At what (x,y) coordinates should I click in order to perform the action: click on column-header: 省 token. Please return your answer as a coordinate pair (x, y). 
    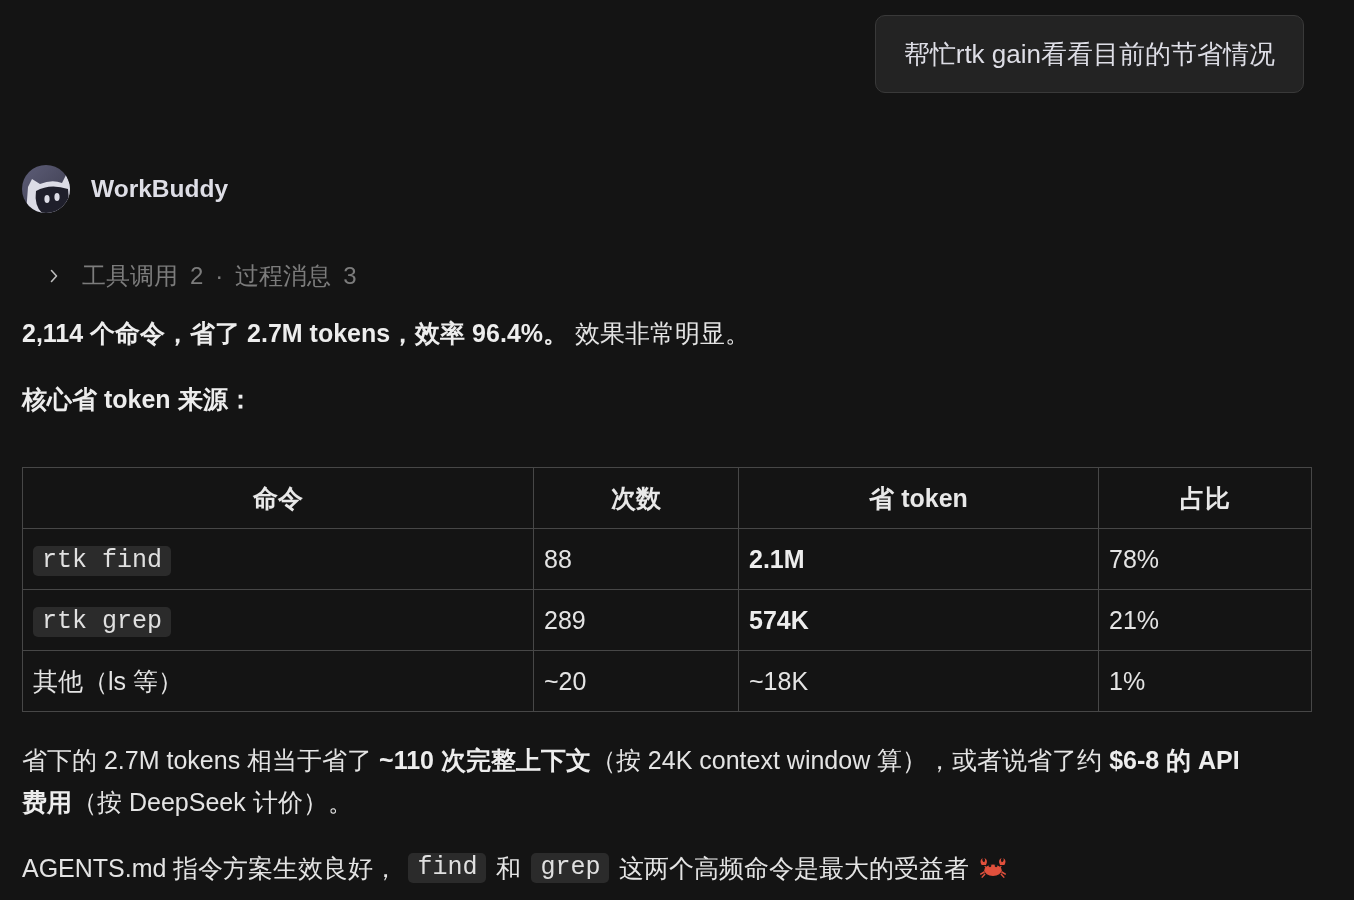
    Looking at the image, I should click on (918, 498).